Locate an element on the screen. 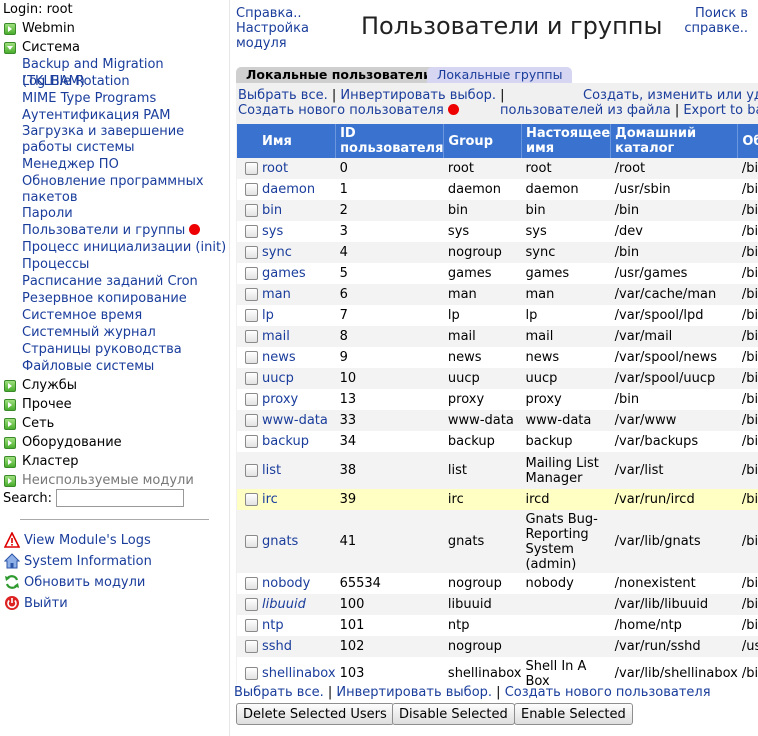  header-home-dir: Домашний каталог is located at coordinates (674, 141).